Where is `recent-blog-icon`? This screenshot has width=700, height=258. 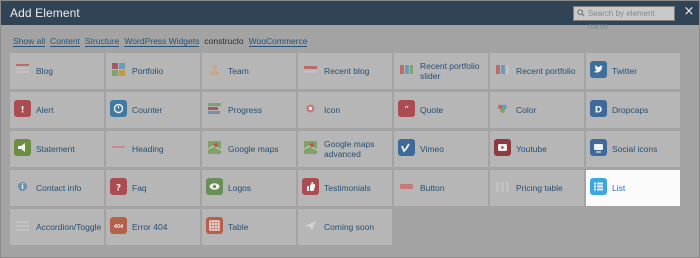
recent-blog-icon is located at coordinates (310, 69).